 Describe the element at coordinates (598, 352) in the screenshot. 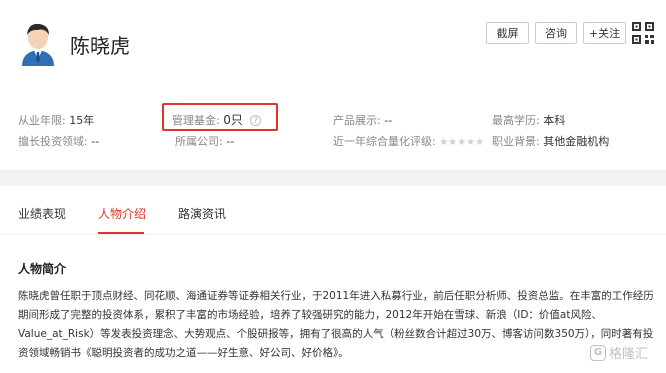

I see `watermark-logo-icon: G` at that location.